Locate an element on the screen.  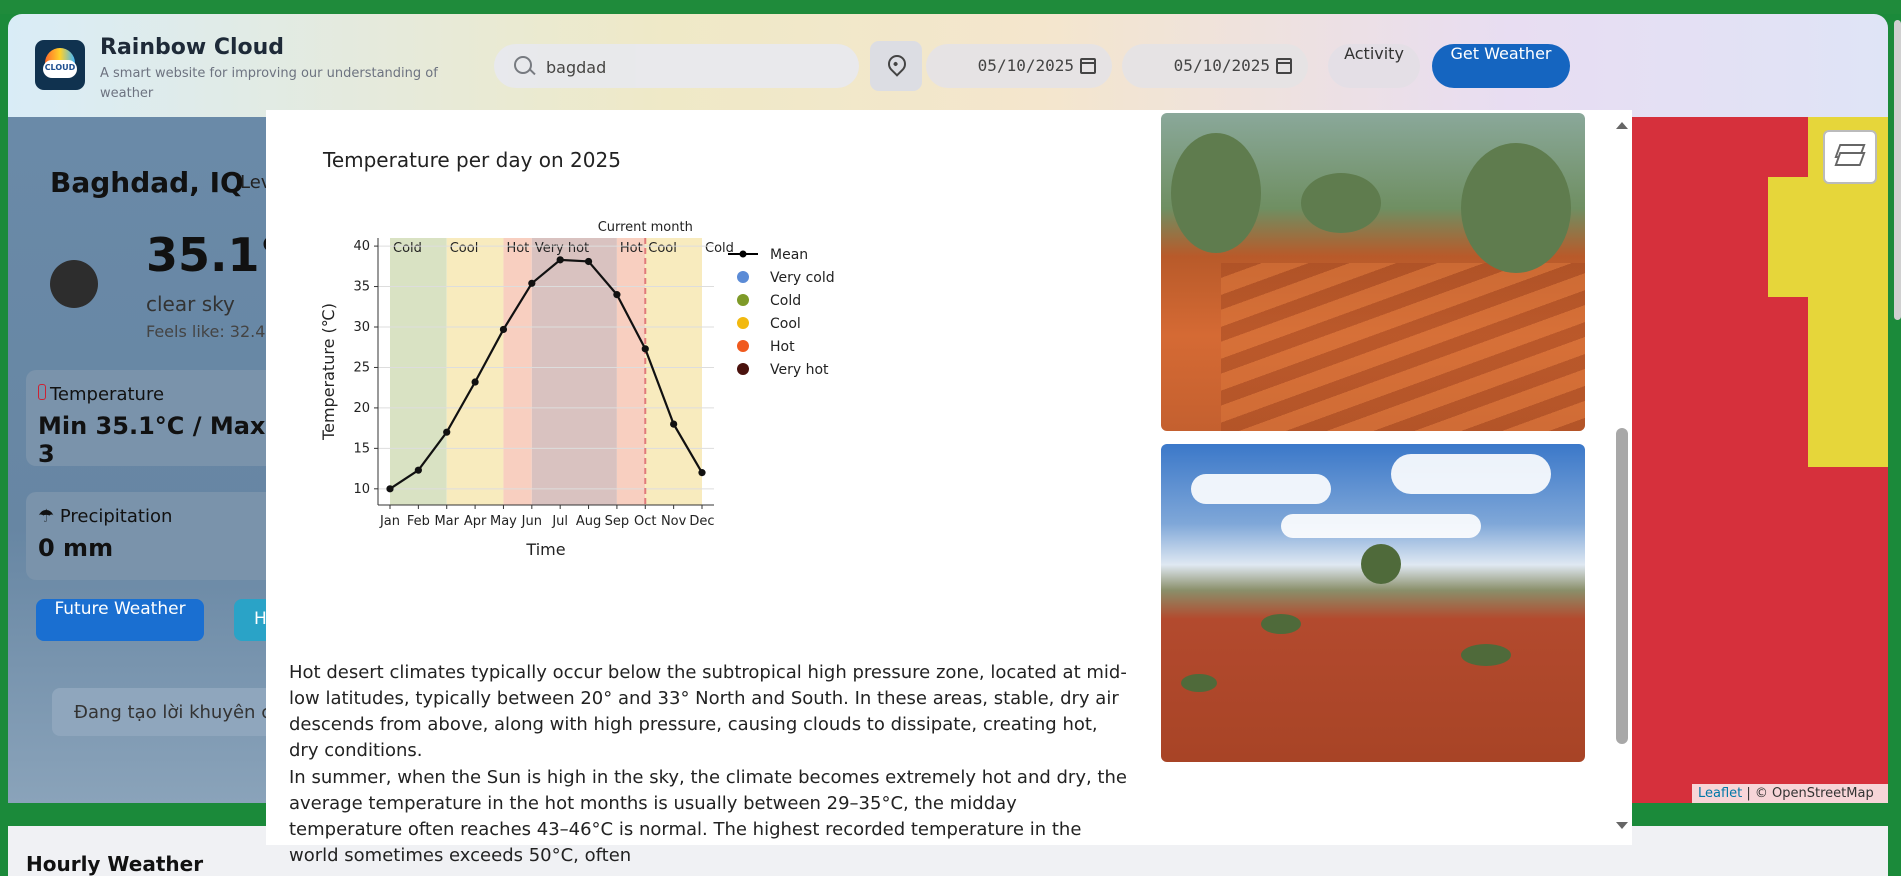
legend-label: Cool is located at coordinates (785, 324).